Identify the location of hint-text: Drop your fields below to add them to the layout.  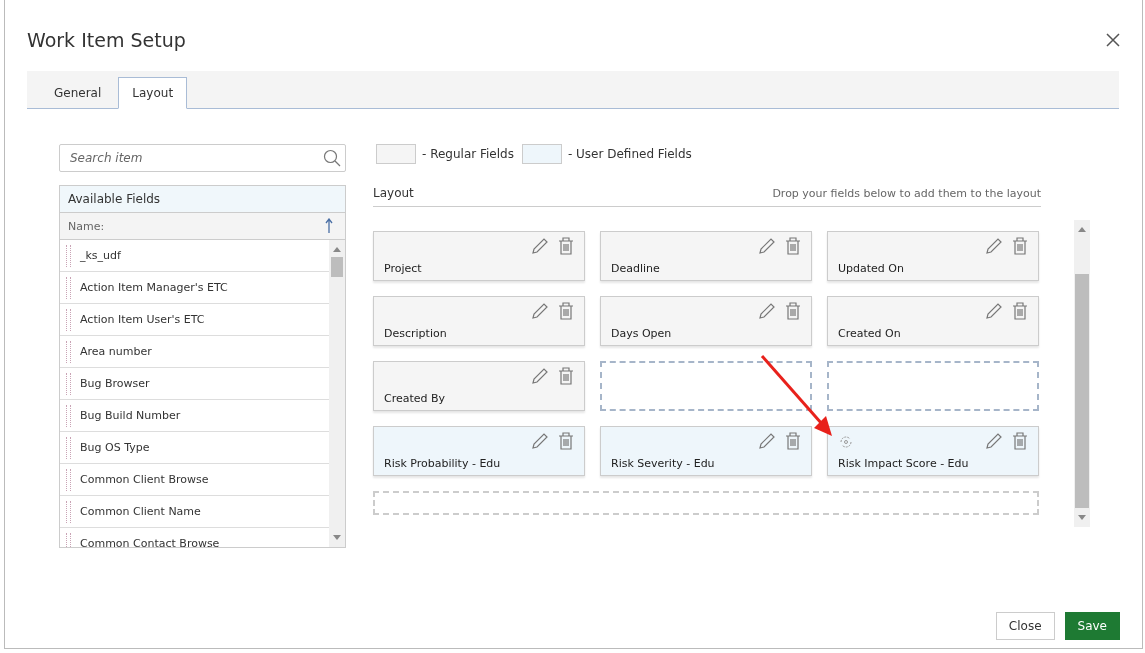
(906, 193).